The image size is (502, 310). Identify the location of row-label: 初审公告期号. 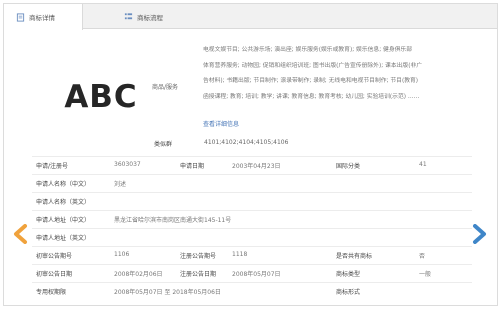
(54, 256).